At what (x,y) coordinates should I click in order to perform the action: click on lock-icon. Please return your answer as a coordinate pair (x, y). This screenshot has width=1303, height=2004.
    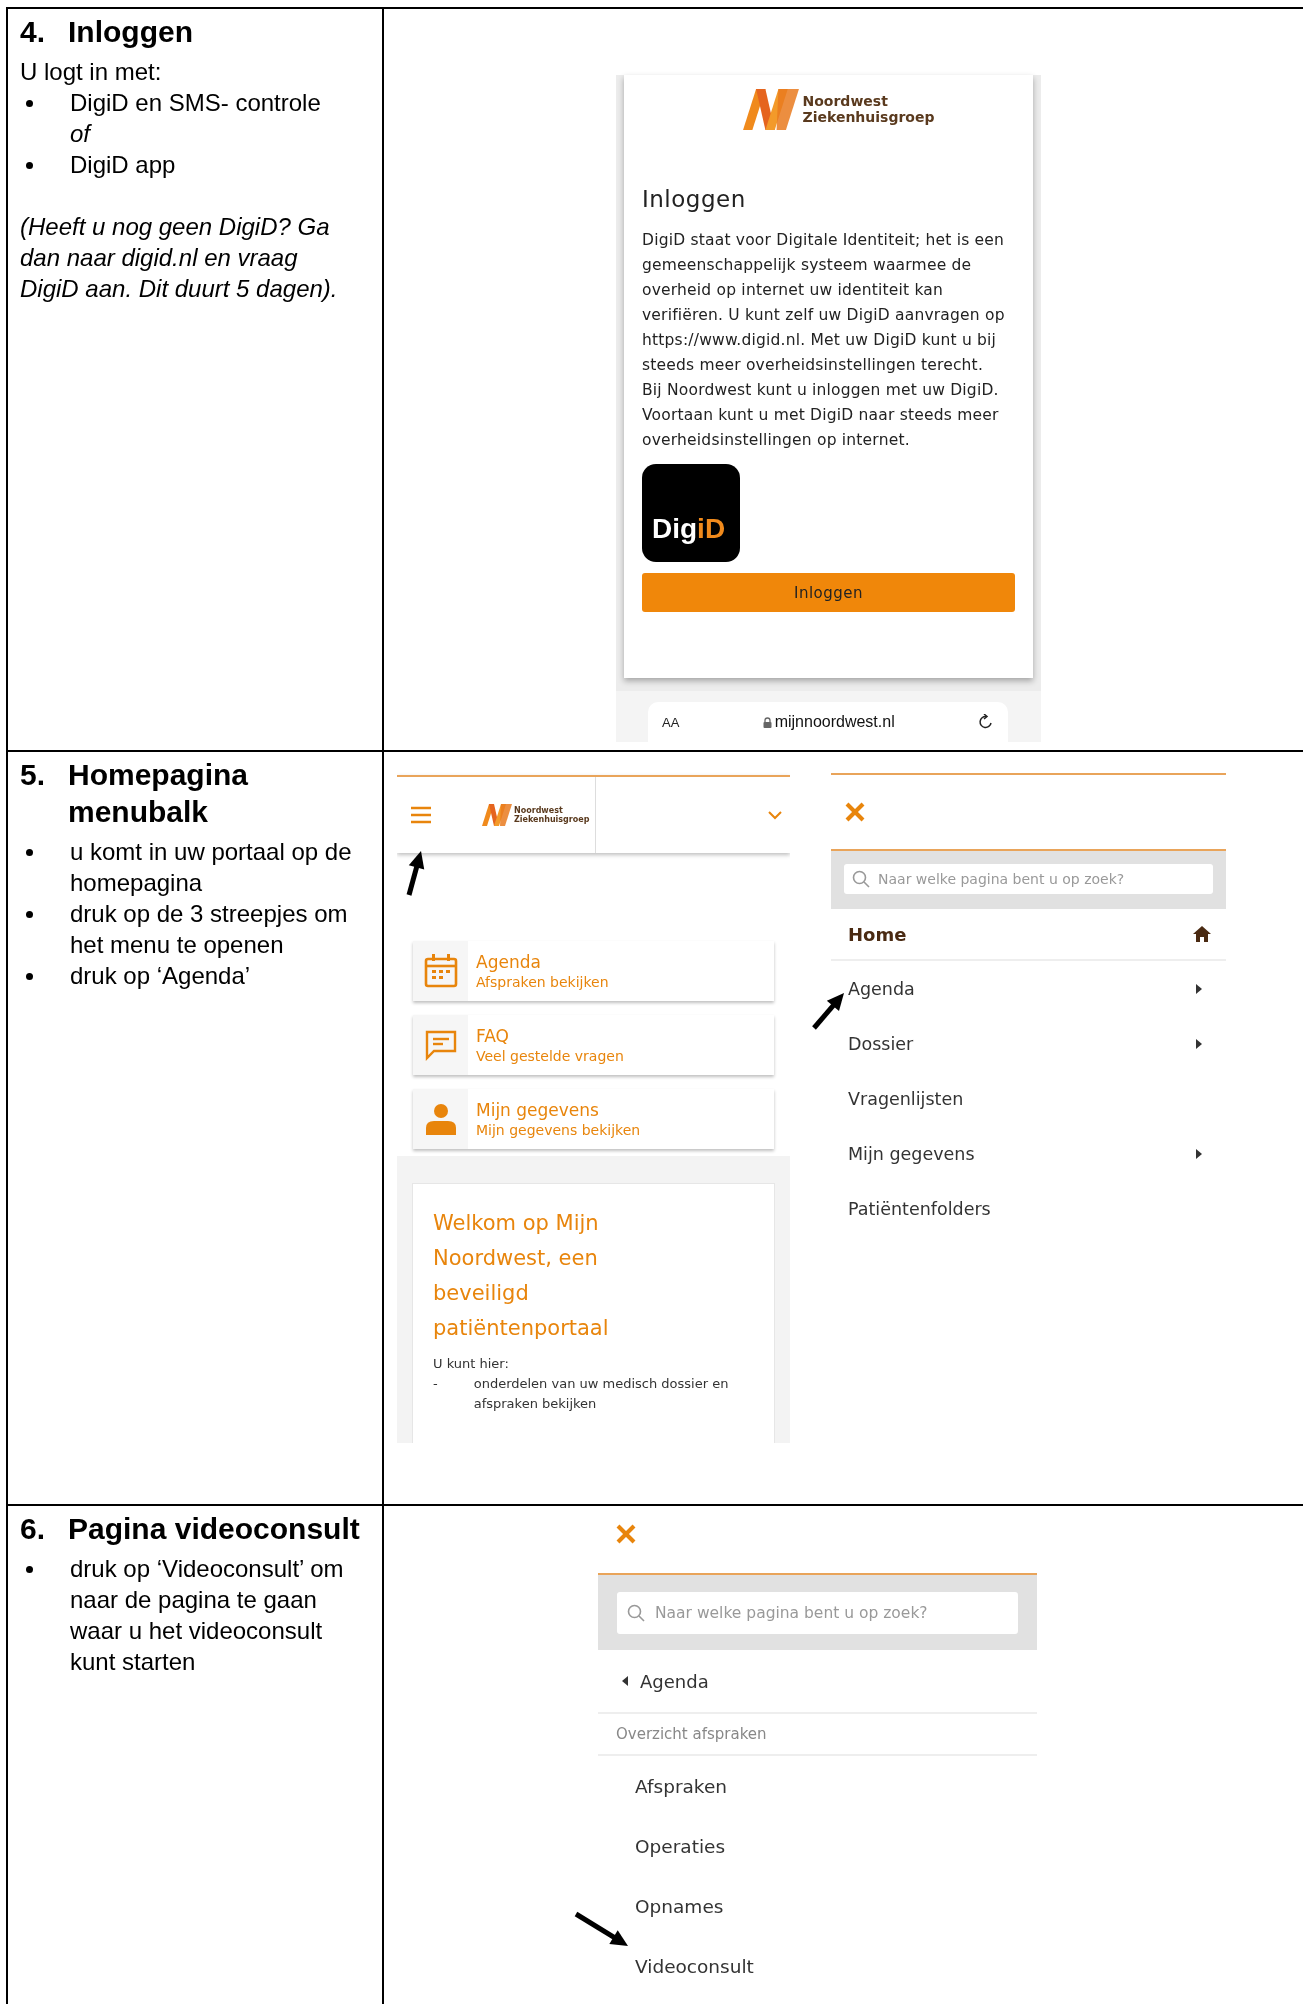
    Looking at the image, I should click on (767, 722).